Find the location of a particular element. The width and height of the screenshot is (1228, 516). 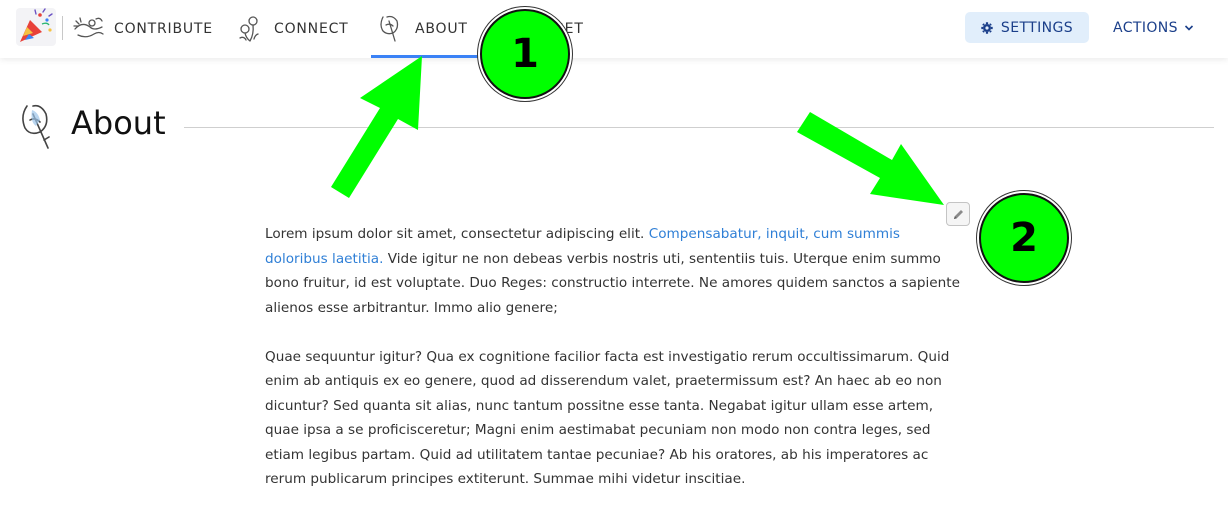

top-navigation: CONTRIBUTE CONNECT ABOUT BUDGET is located at coordinates (614, 29).